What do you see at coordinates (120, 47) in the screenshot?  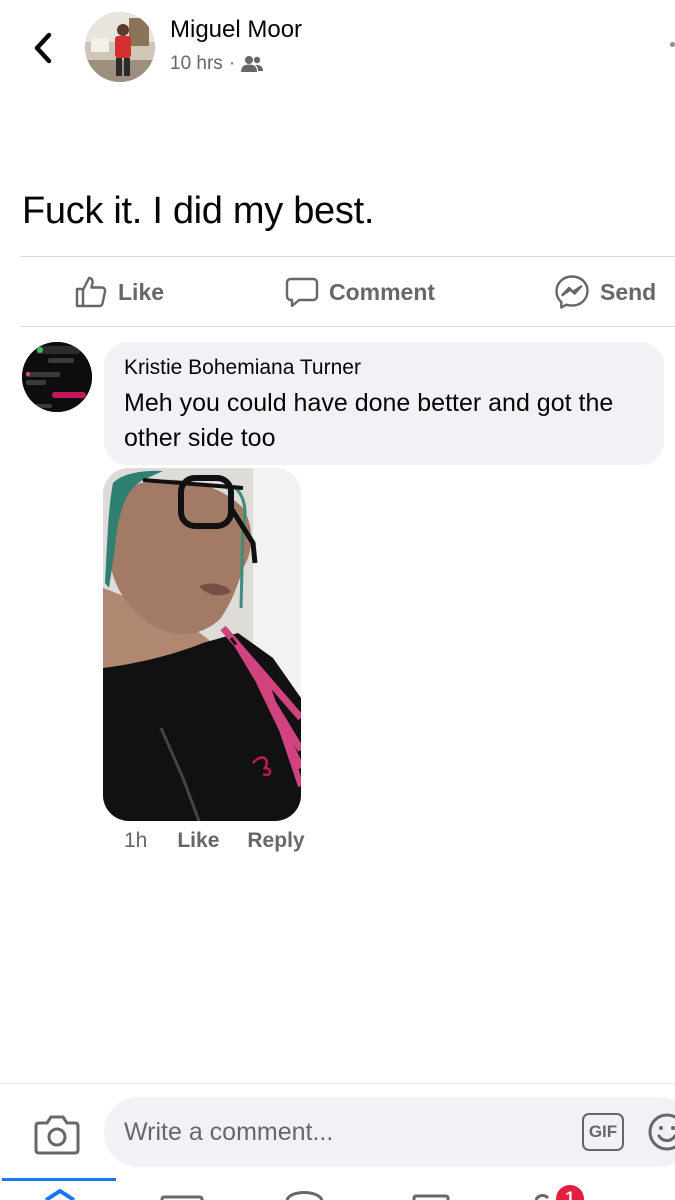 I see `author-avatar` at bounding box center [120, 47].